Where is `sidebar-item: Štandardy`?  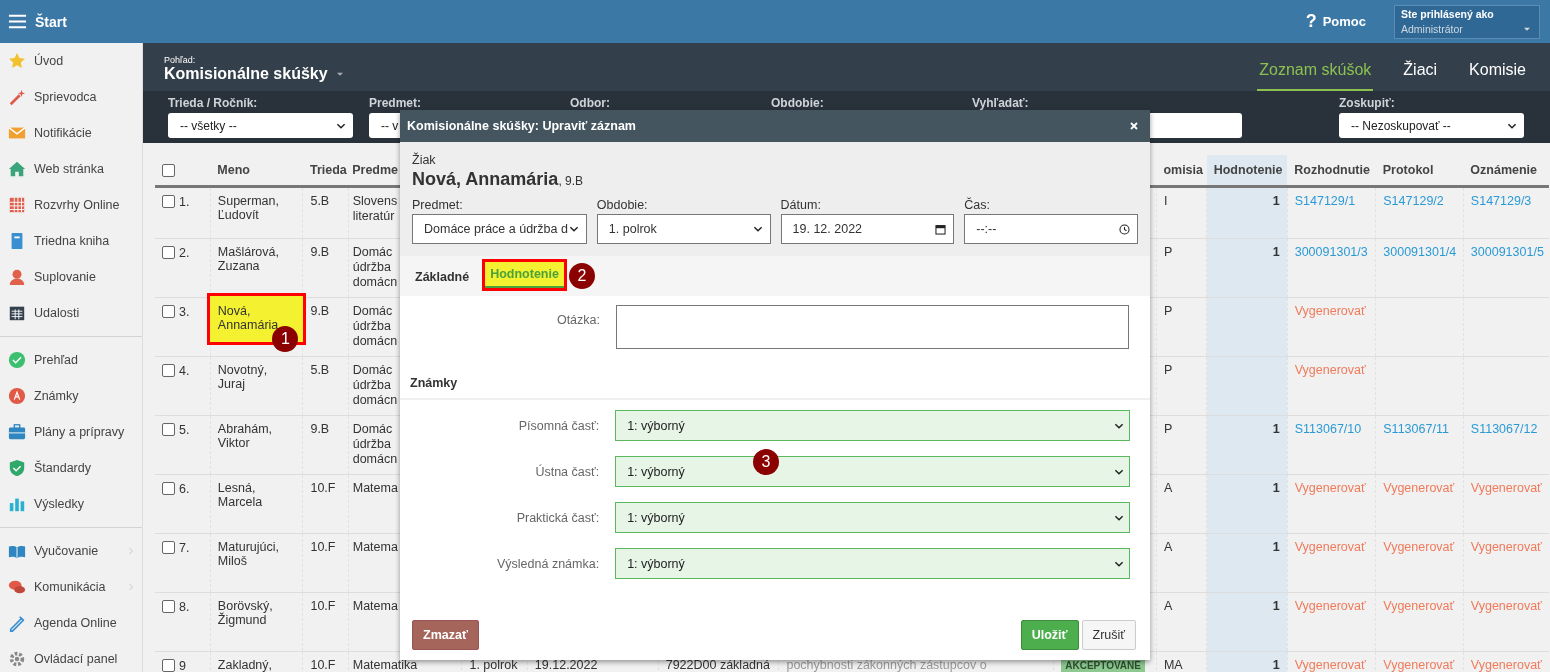
sidebar-item: Štandardy is located at coordinates (71, 468).